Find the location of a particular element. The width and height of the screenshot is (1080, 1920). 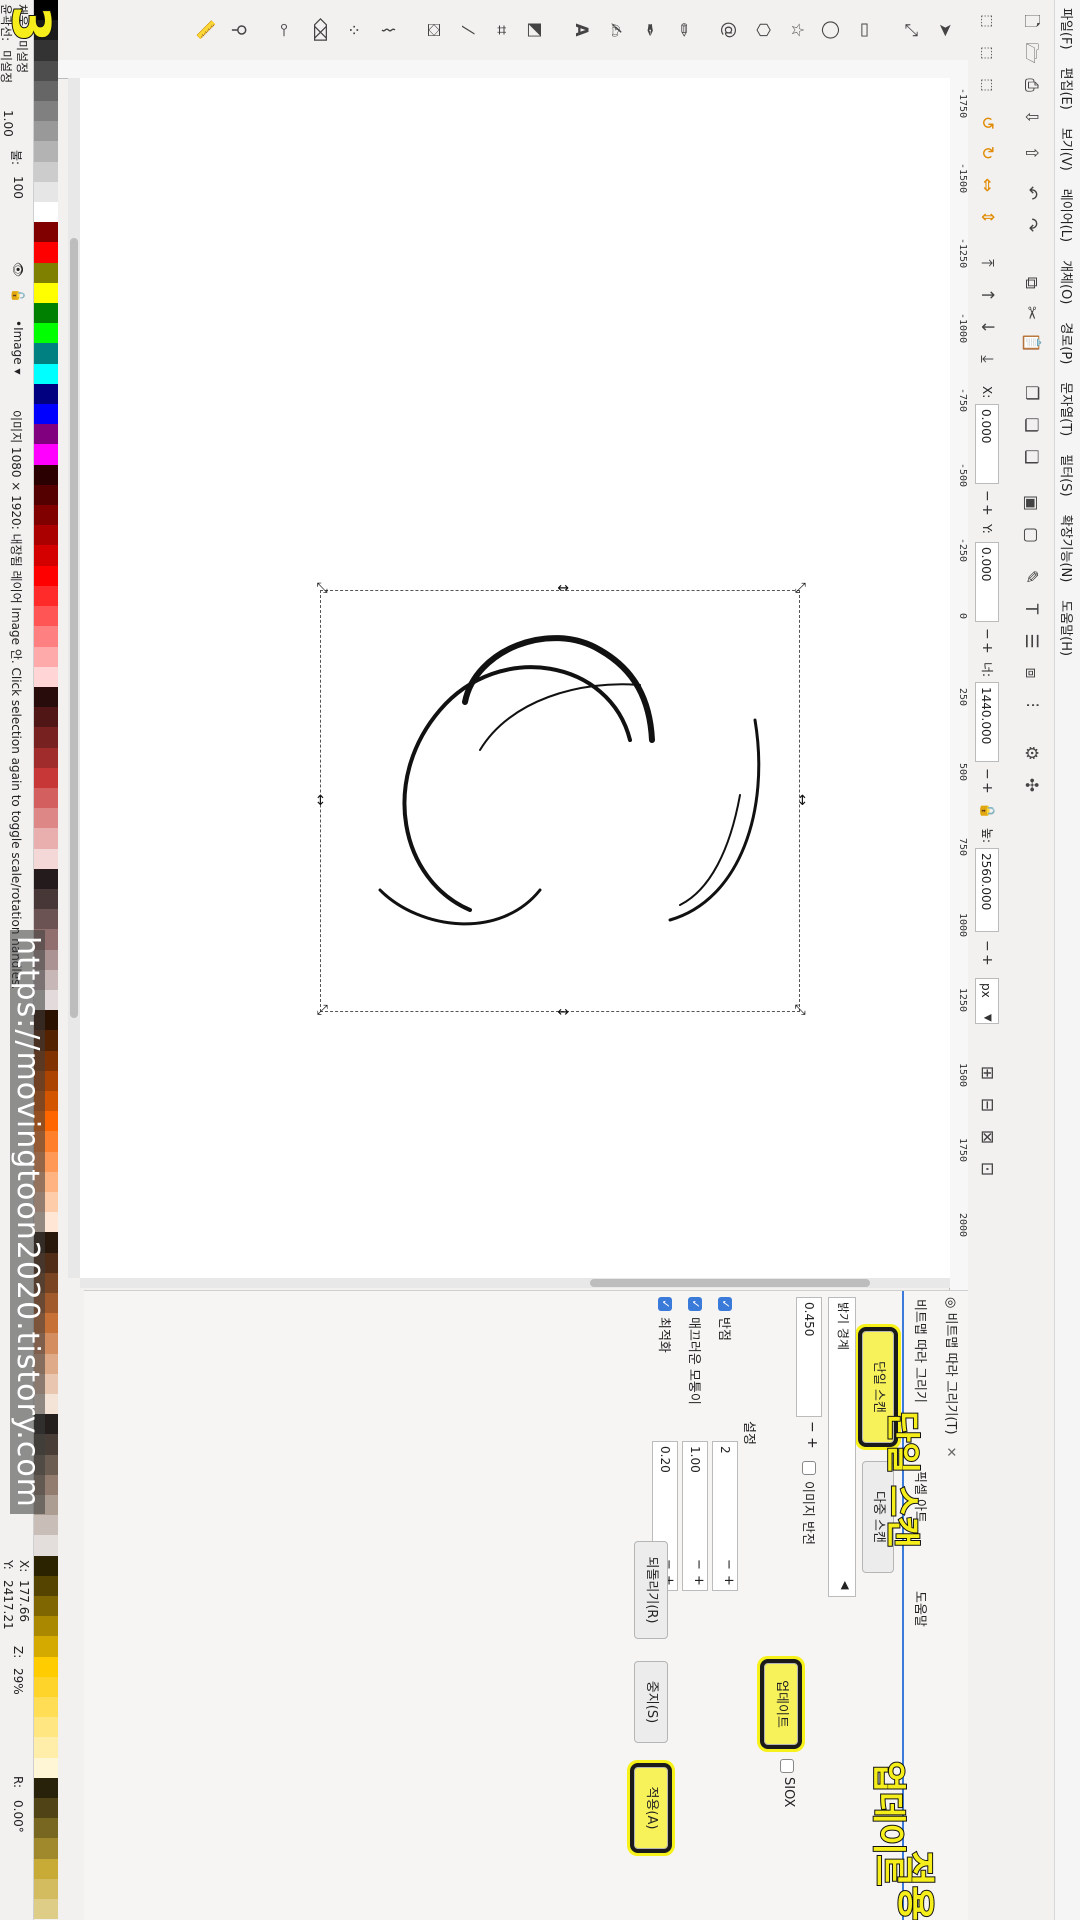

selector-tool-icon: ➤ is located at coordinates (945, 30).